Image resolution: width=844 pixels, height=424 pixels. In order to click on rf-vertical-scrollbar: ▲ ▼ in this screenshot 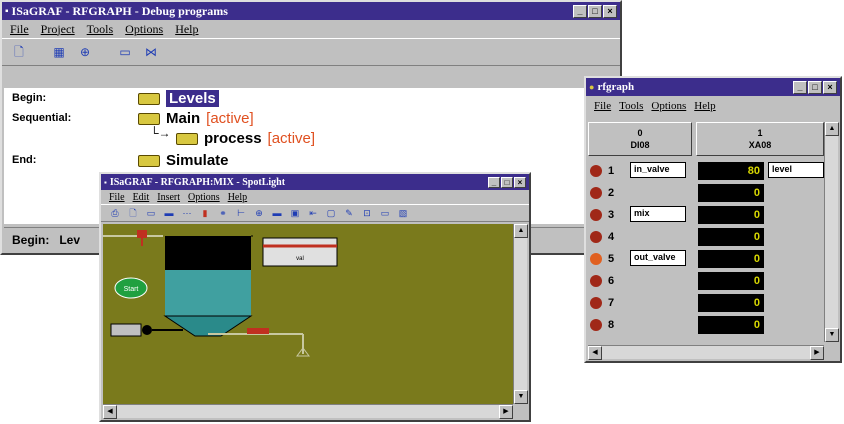, I will do `click(831, 232)`.